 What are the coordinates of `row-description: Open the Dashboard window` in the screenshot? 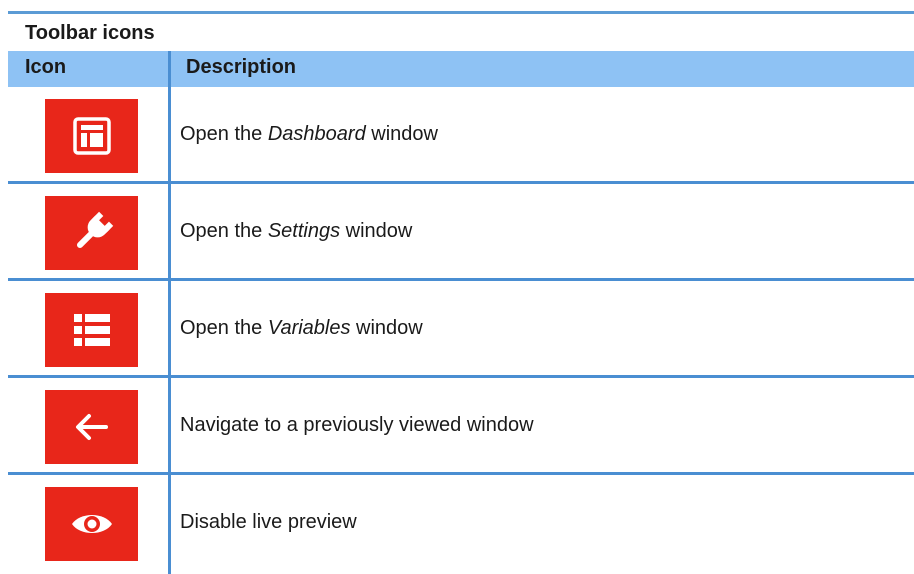 It's located at (309, 134).